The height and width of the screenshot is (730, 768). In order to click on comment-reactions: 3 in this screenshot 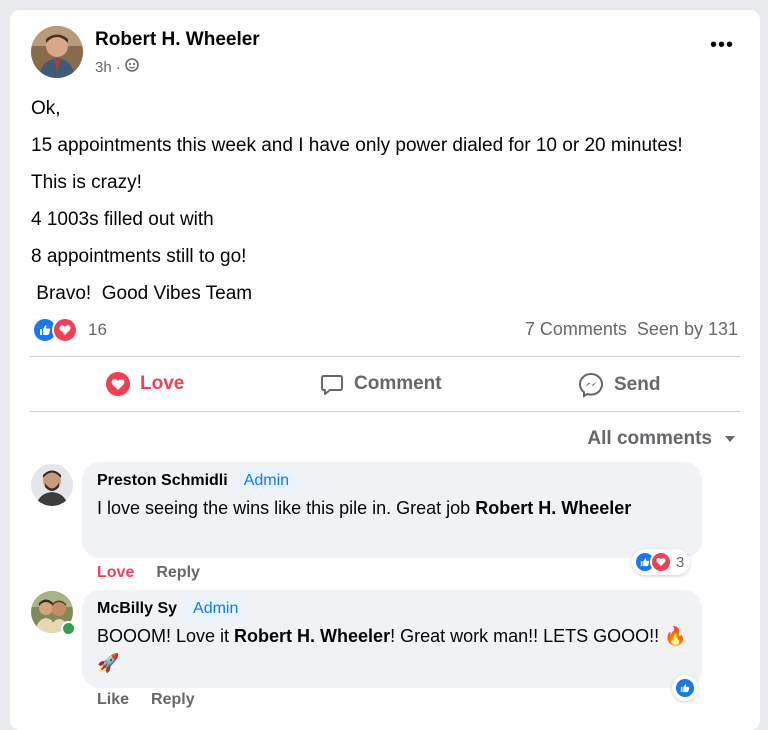, I will do `click(661, 562)`.